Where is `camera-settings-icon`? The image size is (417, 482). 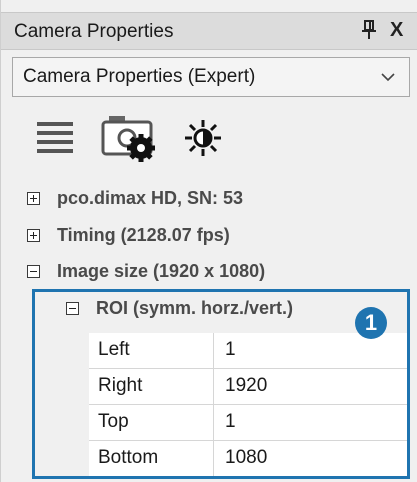 camera-settings-icon is located at coordinates (131, 137).